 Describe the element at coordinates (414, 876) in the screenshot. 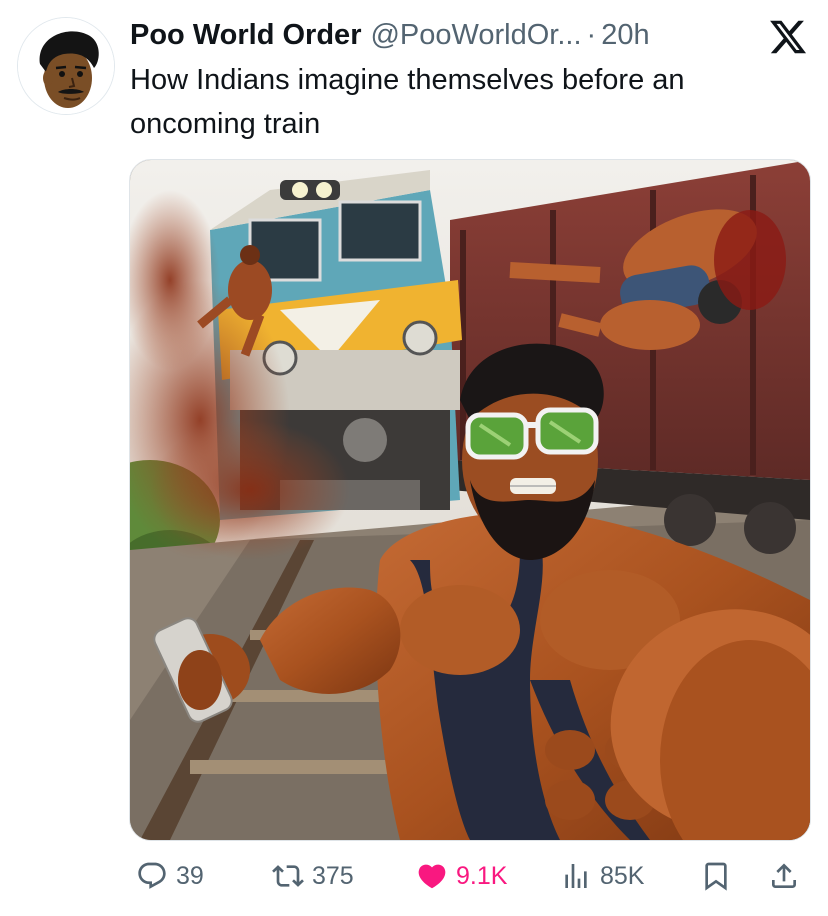

I see `tweet-actions-bar: 39 375 9.1K 85K` at that location.